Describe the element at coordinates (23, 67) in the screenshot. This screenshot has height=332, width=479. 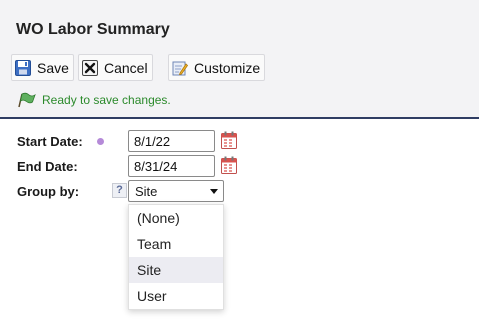
I see `floppy-disk-icon` at that location.